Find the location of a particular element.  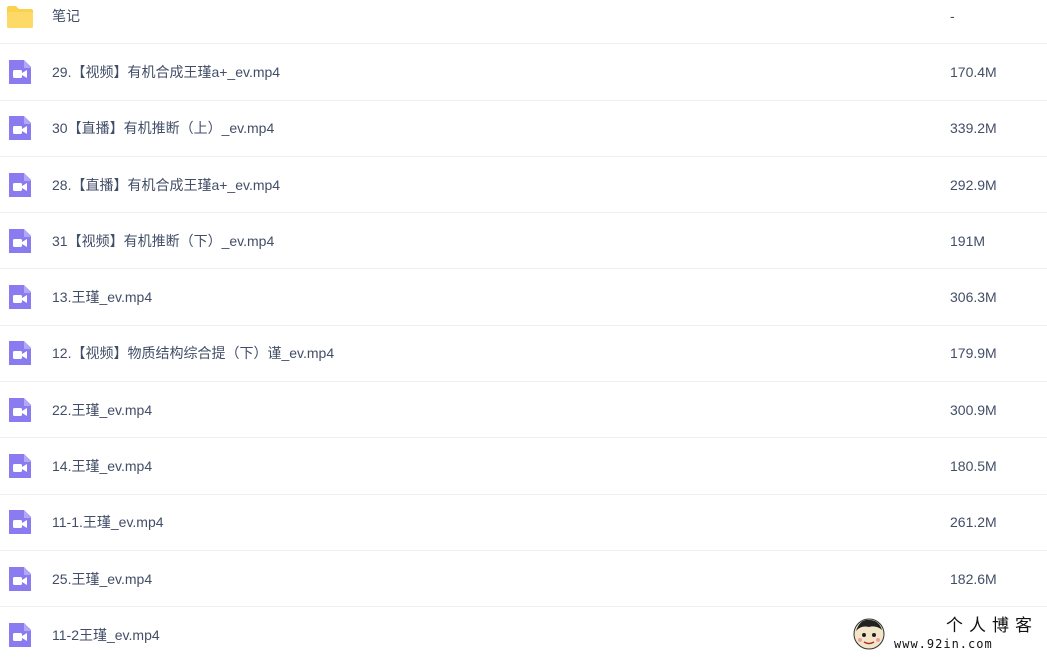

watermark-url: www.92in.com is located at coordinates (943, 644).